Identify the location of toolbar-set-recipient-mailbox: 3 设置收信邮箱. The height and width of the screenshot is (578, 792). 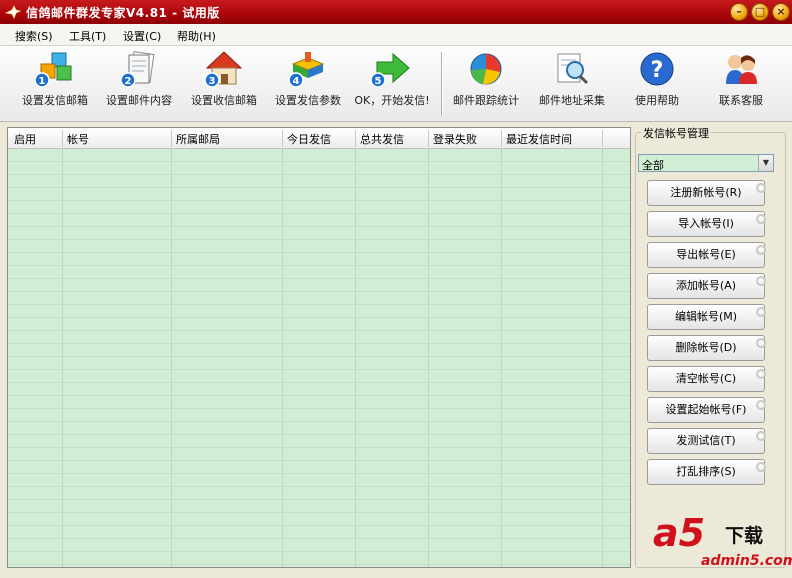
(224, 84).